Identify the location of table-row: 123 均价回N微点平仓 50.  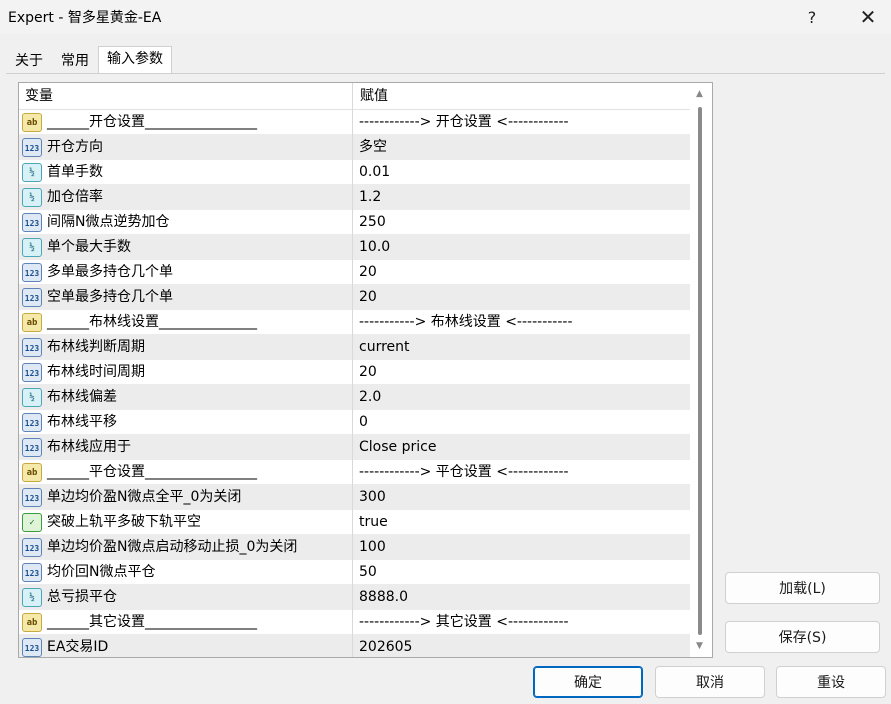
(354, 572).